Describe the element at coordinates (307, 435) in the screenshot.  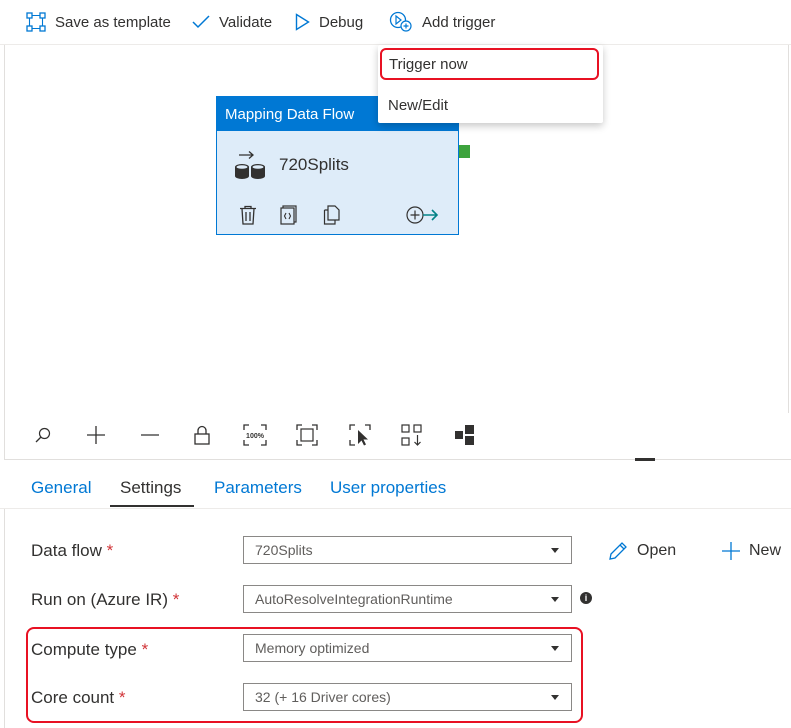
I see `fit-to-screen-icon` at that location.